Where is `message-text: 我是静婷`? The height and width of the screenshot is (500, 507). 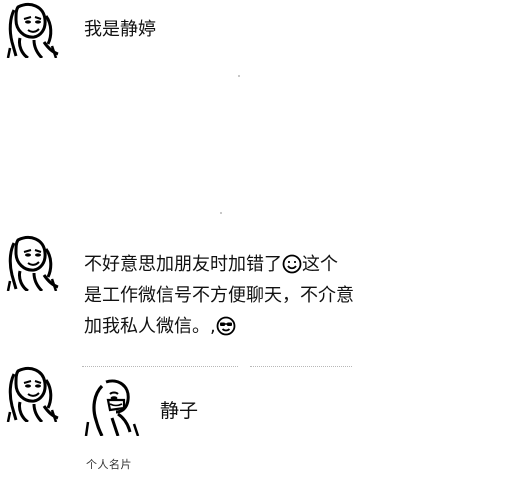 message-text: 我是静婷 is located at coordinates (120, 29).